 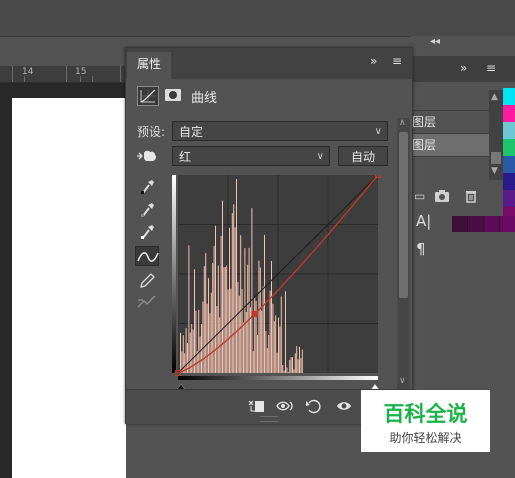 I want to click on swatches-strip, so click(x=509, y=156).